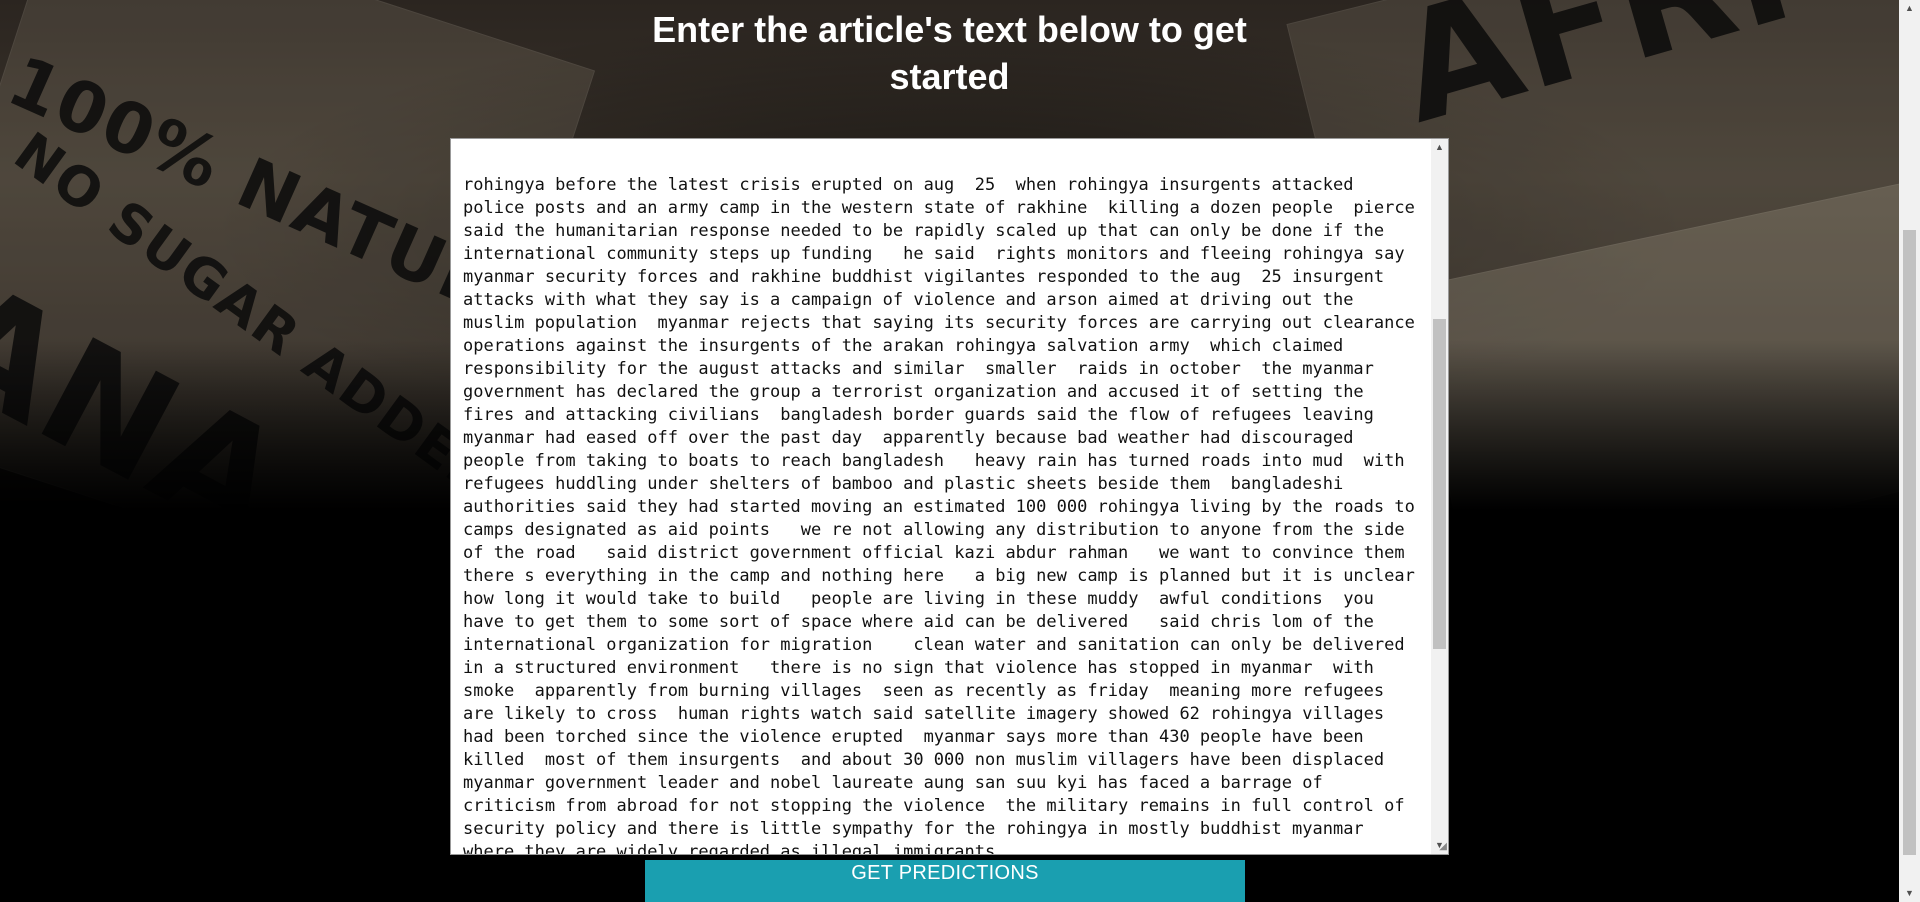 Image resolution: width=1920 pixels, height=902 pixels. I want to click on page-scroll-thumb, so click(1909, 542).